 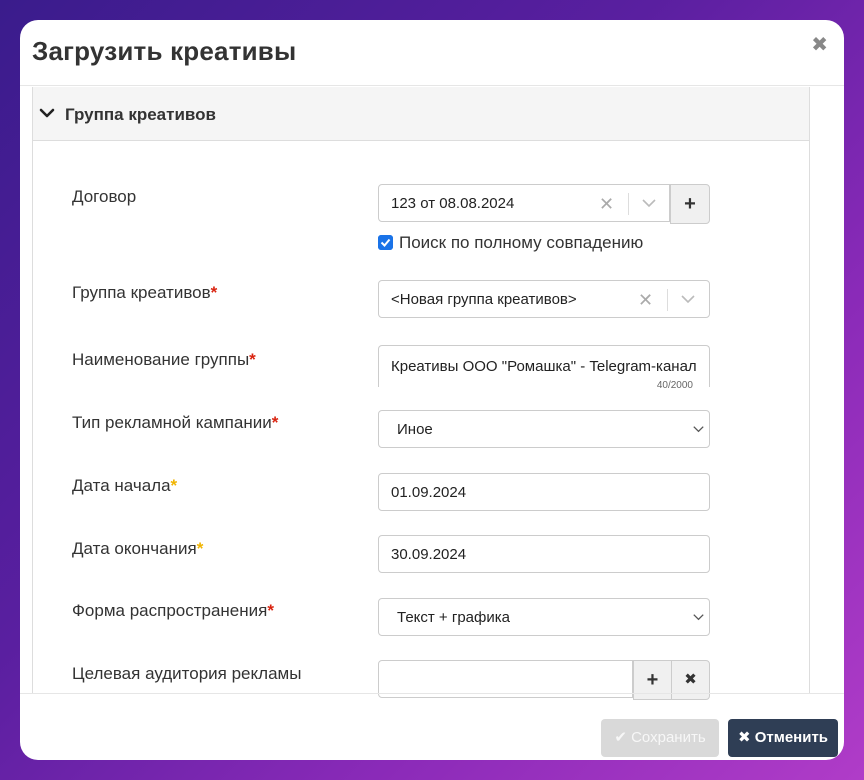 I want to click on dialog-header: Загрузить креативы ✖, so click(x=432, y=53).